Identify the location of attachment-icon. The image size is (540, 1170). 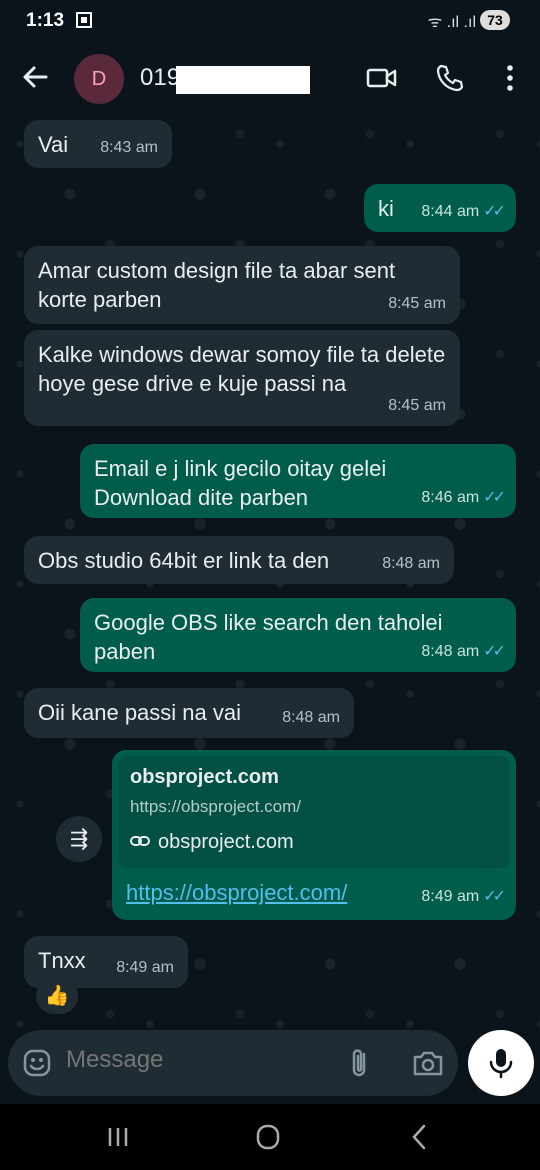
(360, 1063).